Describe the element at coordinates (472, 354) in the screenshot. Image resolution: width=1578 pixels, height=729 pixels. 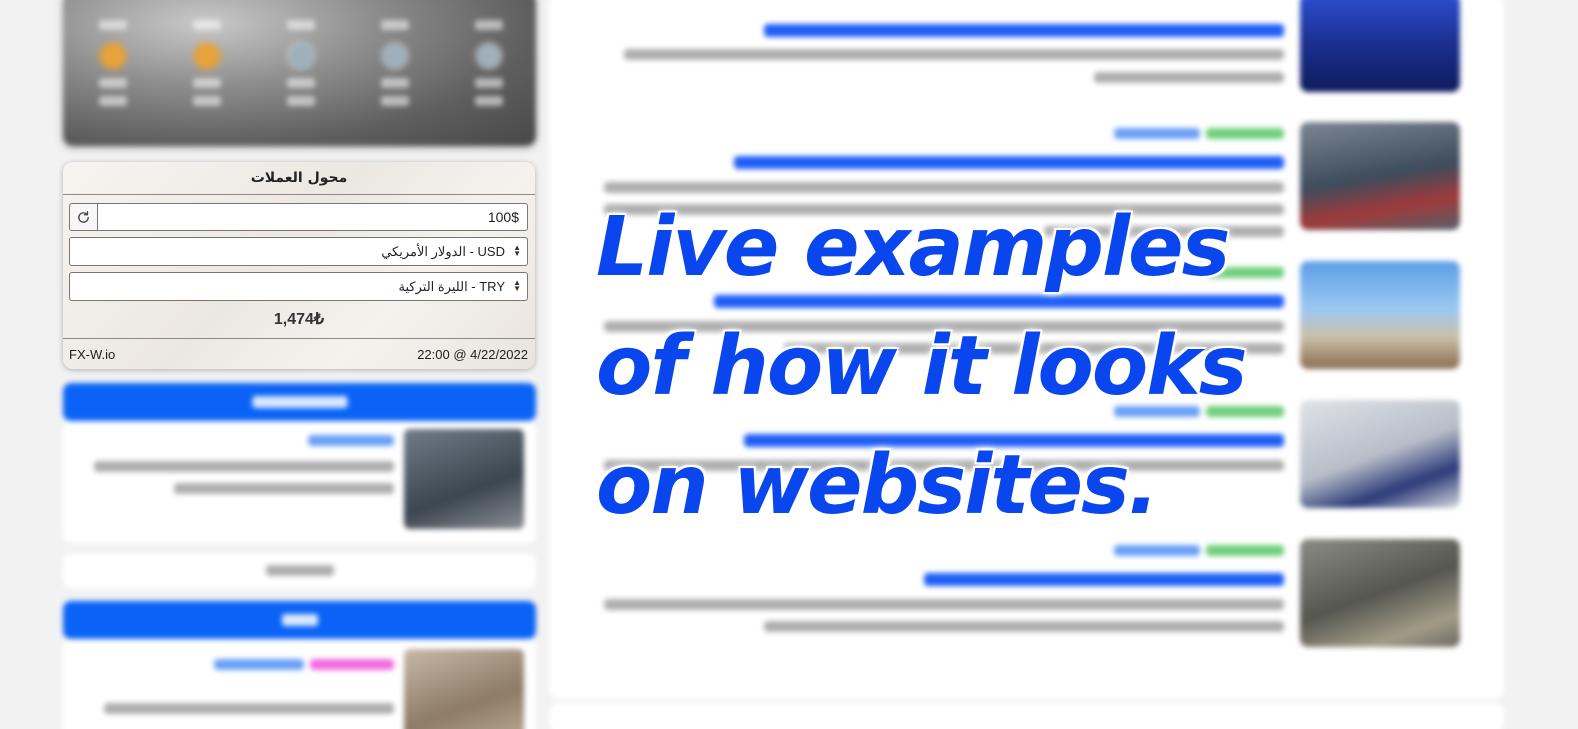
I see `rate-timestamp: 22:00 @ 4/22/2022` at that location.